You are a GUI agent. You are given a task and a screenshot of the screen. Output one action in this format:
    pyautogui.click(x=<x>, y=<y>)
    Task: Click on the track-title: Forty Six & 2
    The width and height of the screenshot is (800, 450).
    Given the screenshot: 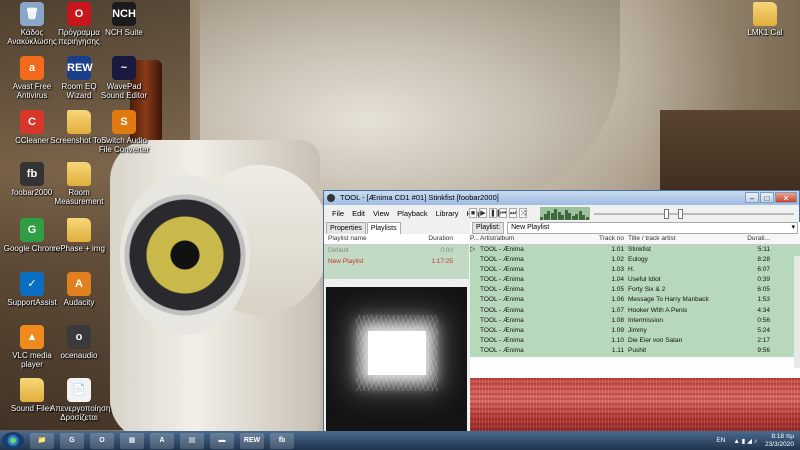 What is the action you would take?
    pyautogui.click(x=647, y=290)
    